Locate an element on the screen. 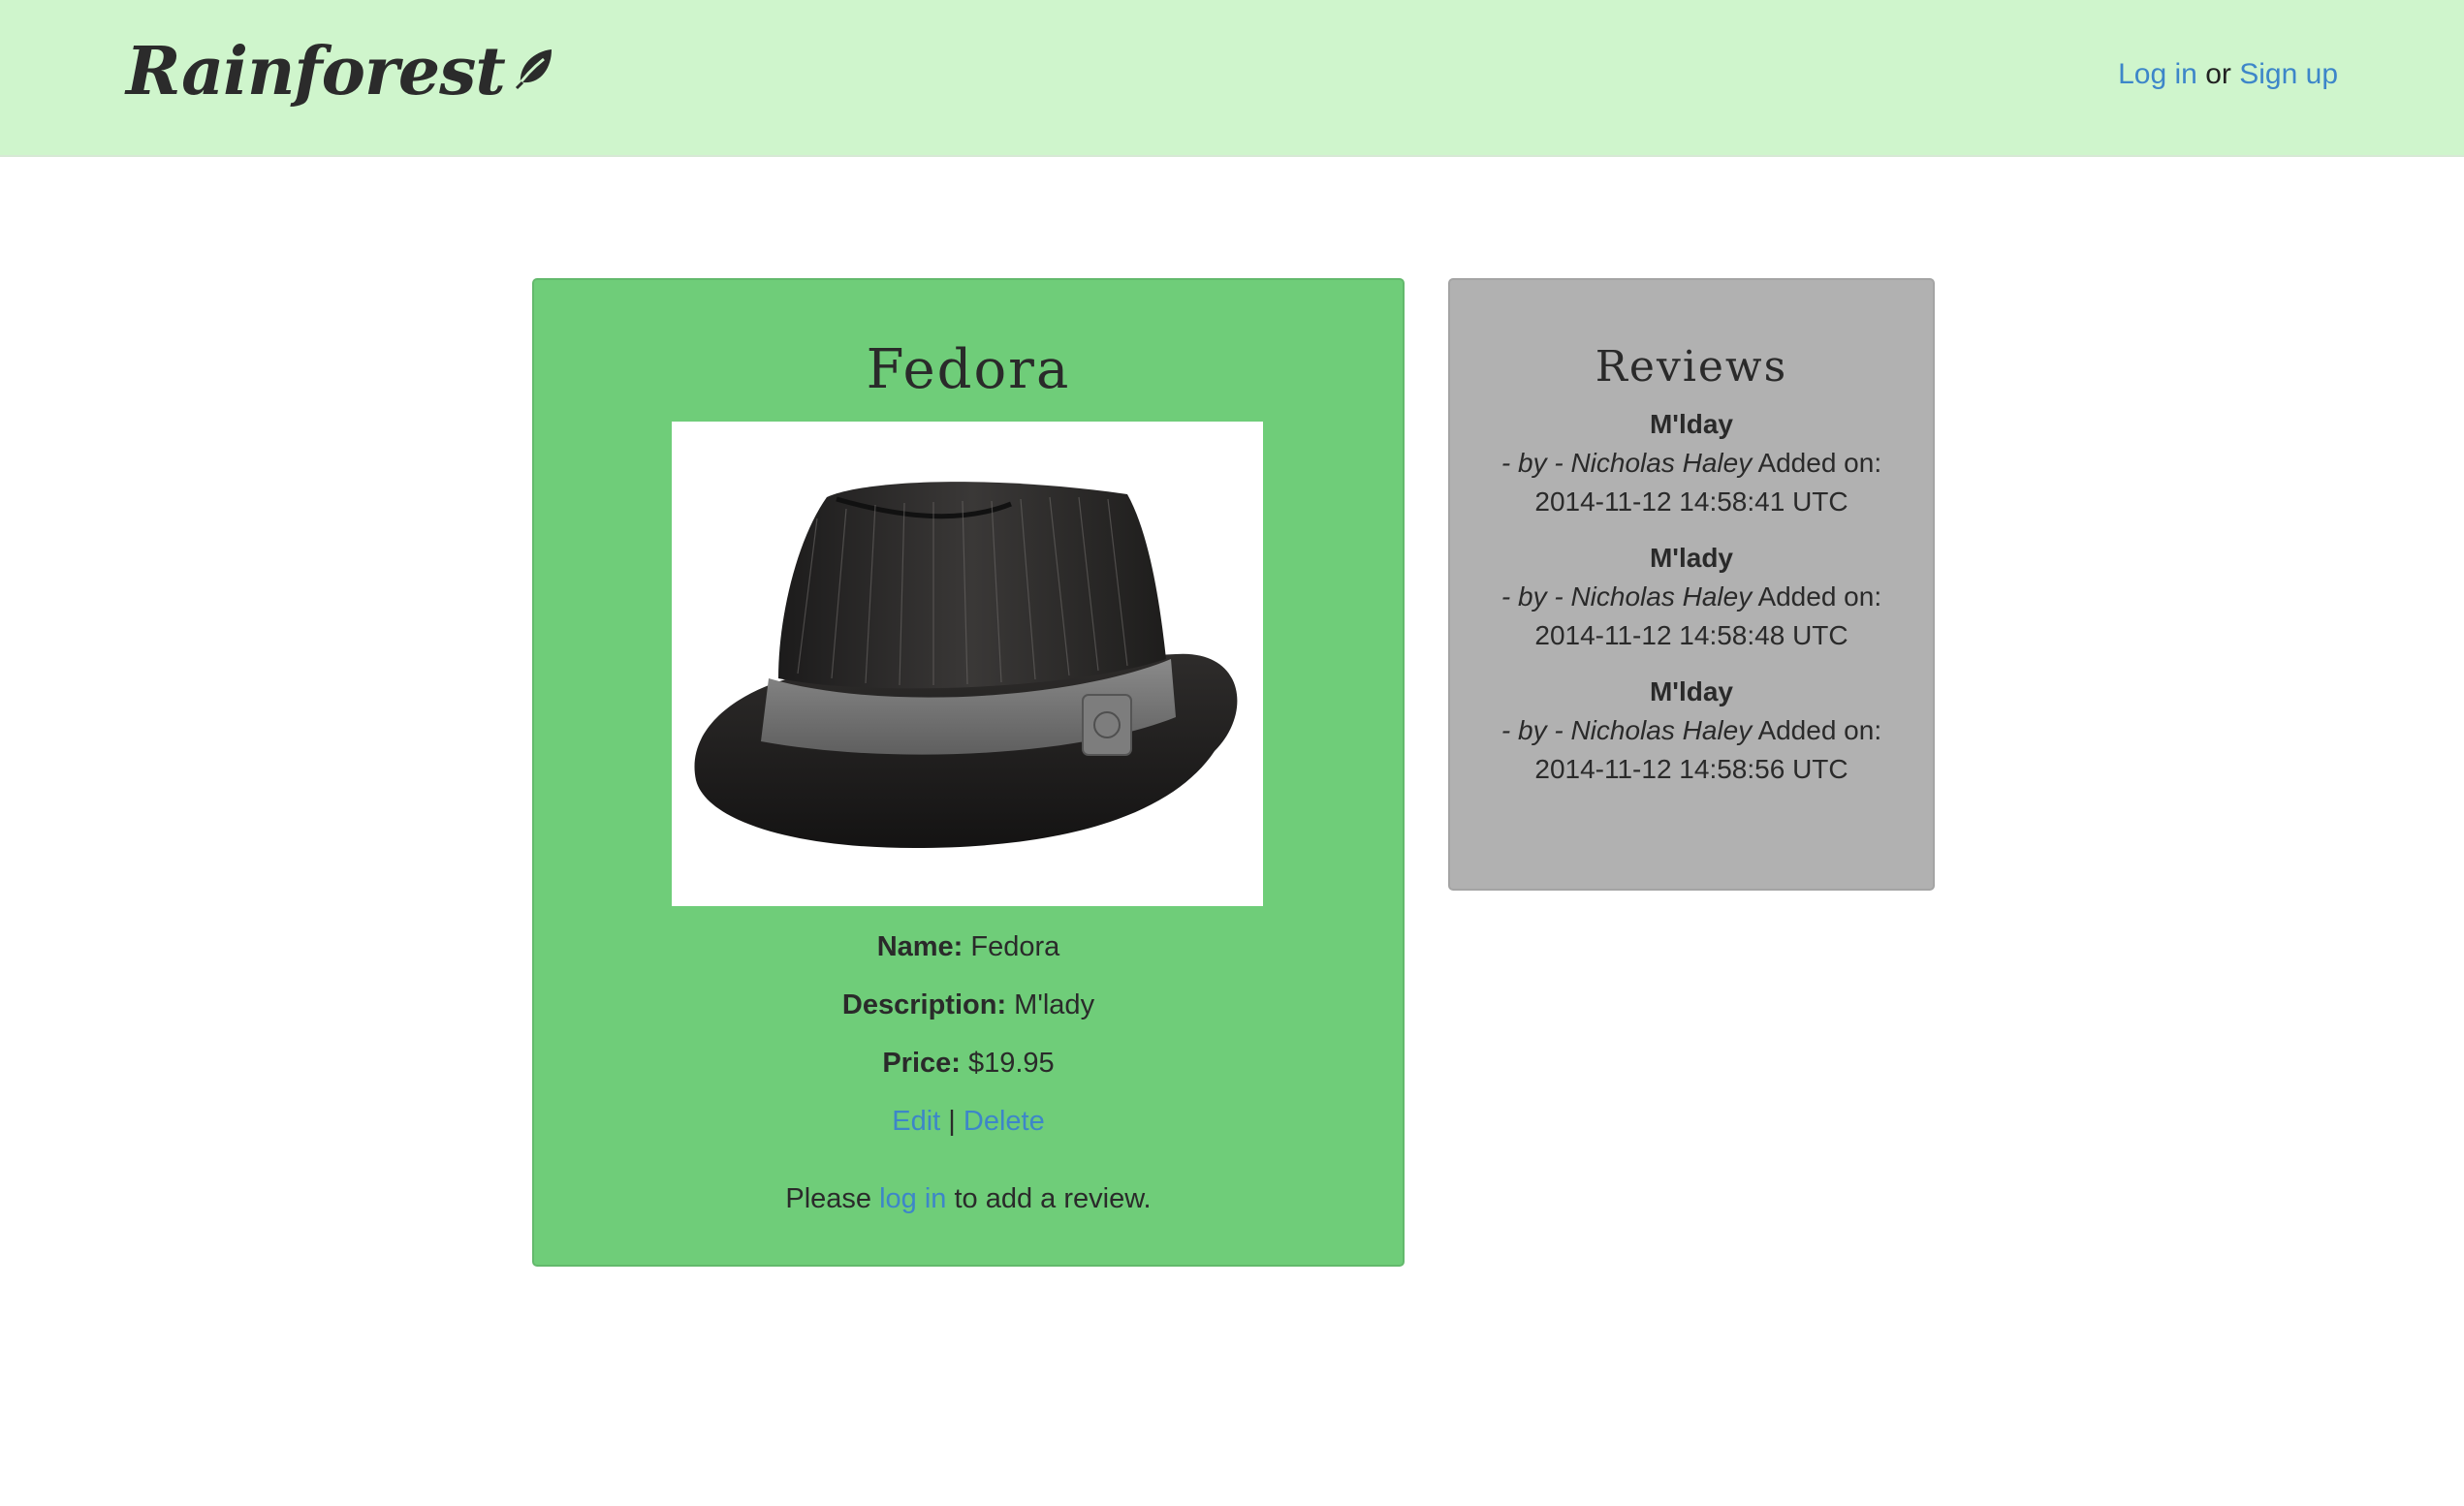 This screenshot has height=1506, width=2464. description-value: M'lady is located at coordinates (1054, 1004).